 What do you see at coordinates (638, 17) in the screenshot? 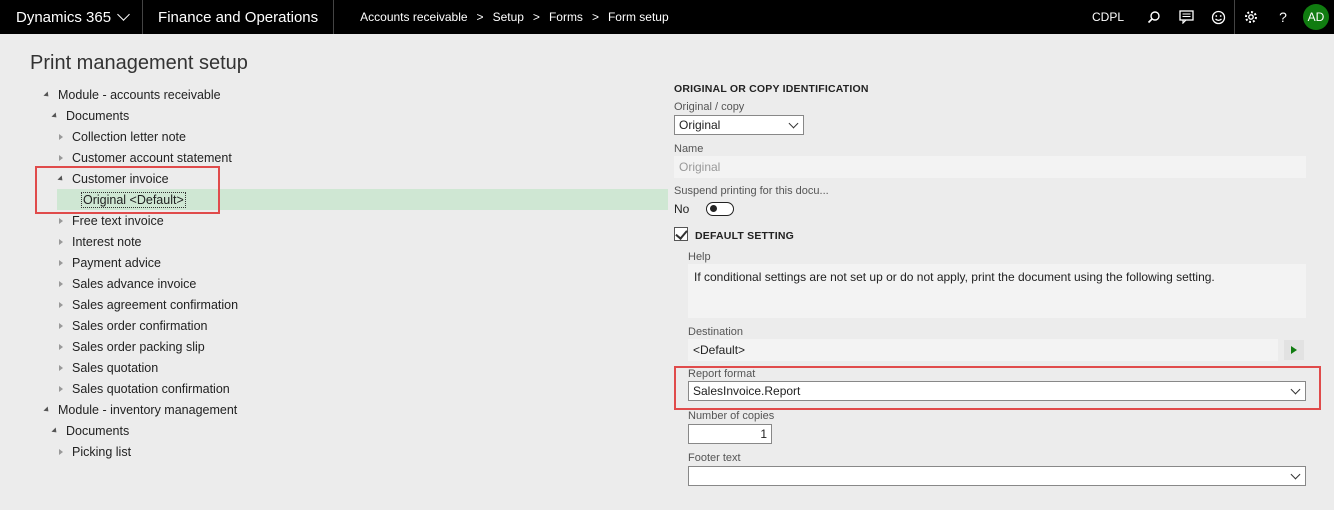
I see `breadcrumb-item: Form setup` at bounding box center [638, 17].